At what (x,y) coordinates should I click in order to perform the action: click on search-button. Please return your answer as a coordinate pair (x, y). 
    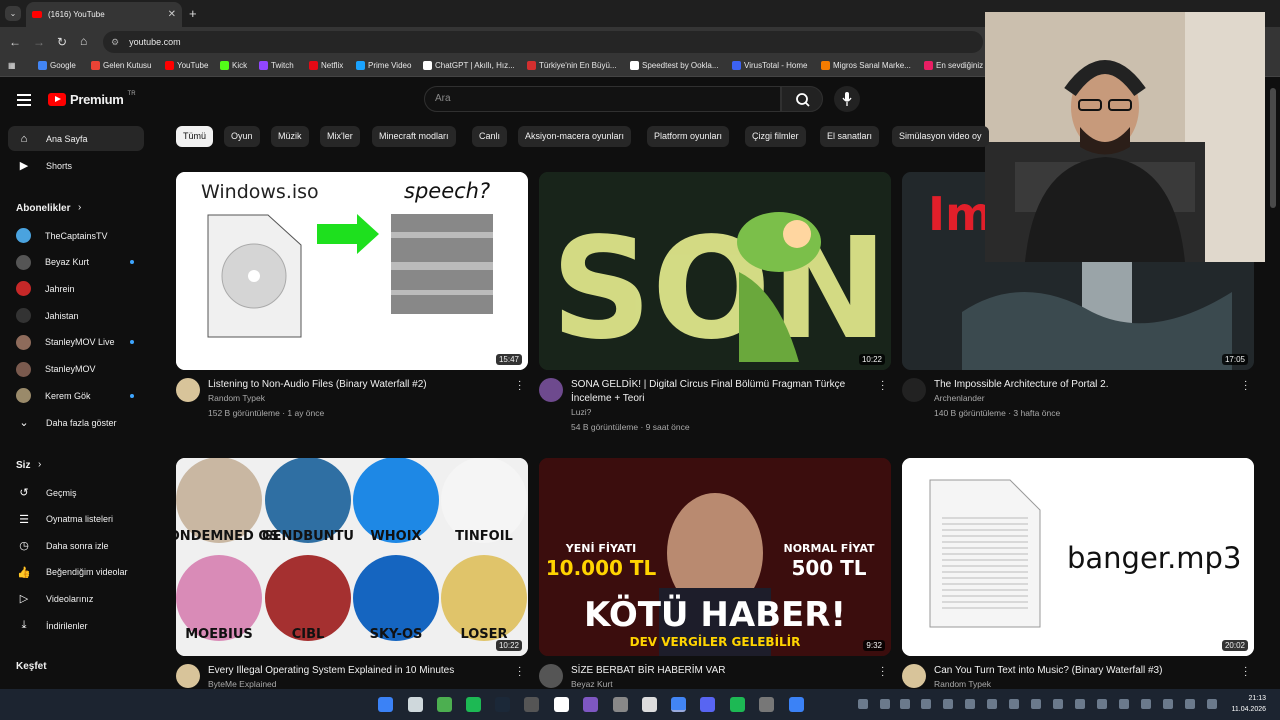
    Looking at the image, I should click on (802, 99).